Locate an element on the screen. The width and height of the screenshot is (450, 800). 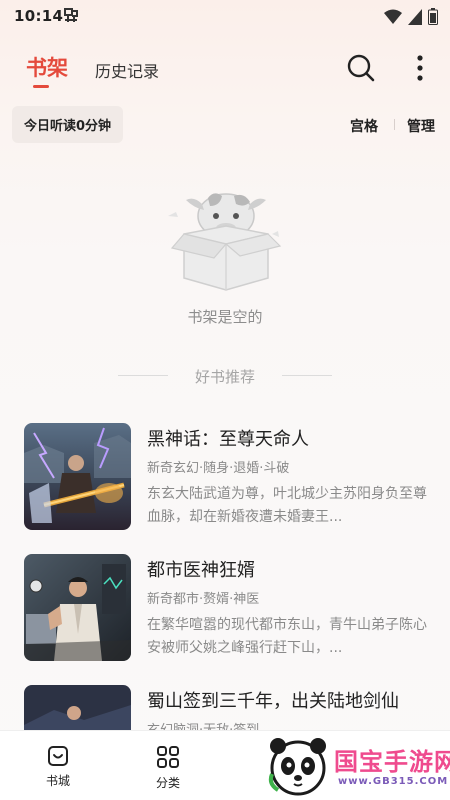
category-icon is located at coordinates (168, 757).